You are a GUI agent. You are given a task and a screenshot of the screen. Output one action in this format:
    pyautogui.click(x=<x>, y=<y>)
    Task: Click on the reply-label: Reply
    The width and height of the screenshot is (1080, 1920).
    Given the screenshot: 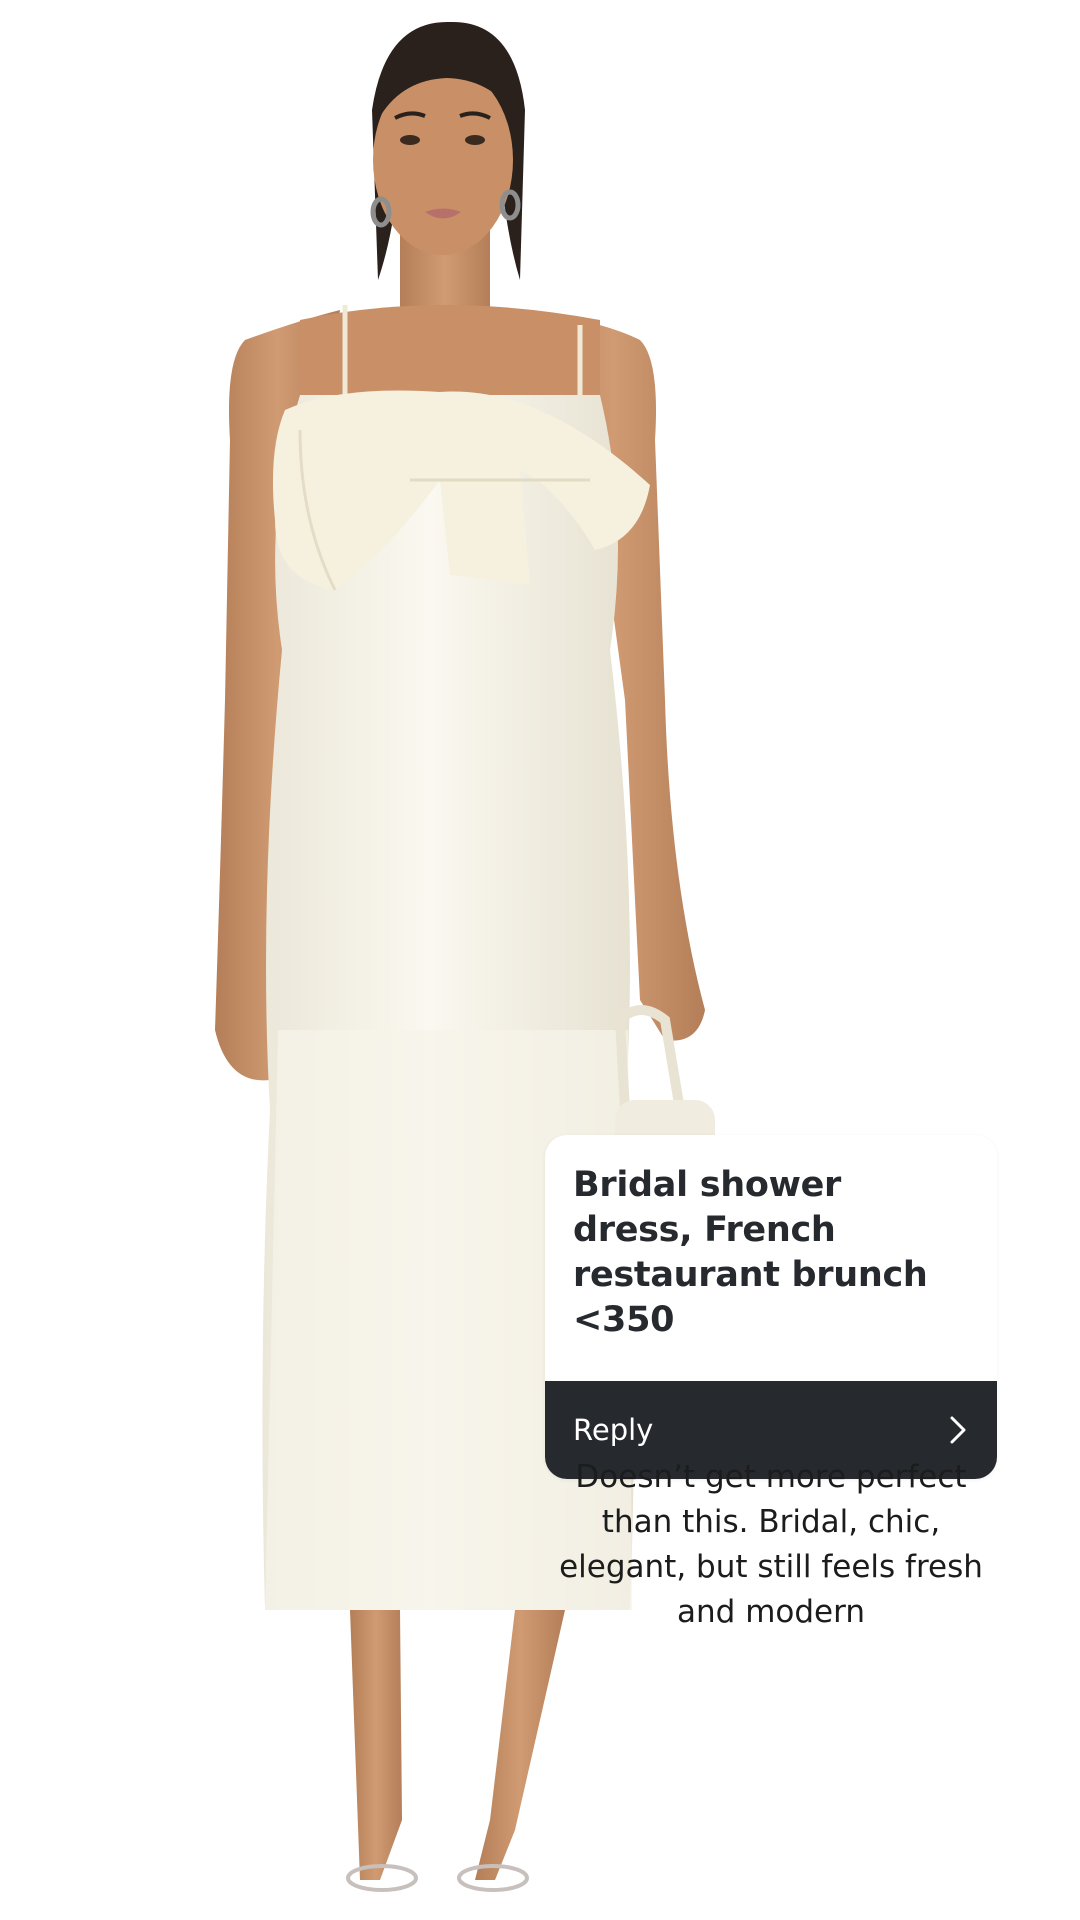 What is the action you would take?
    pyautogui.click(x=613, y=1430)
    